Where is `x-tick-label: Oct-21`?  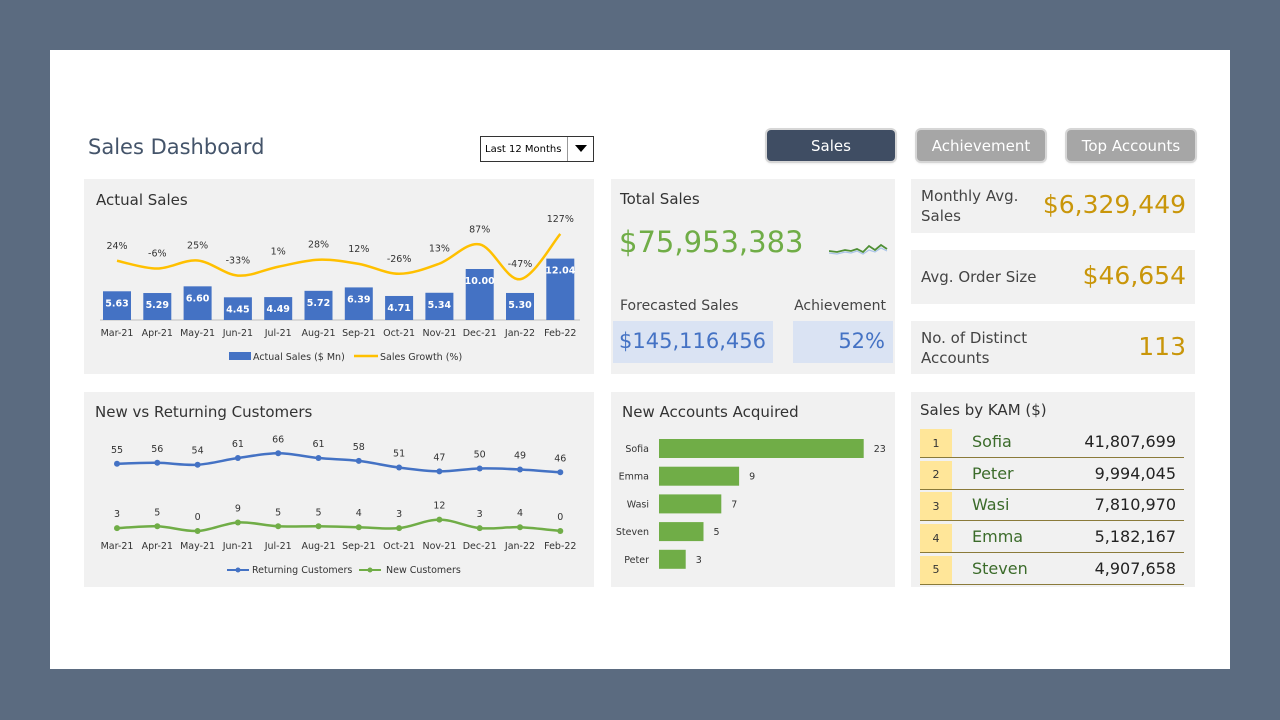
x-tick-label: Oct-21 is located at coordinates (399, 546).